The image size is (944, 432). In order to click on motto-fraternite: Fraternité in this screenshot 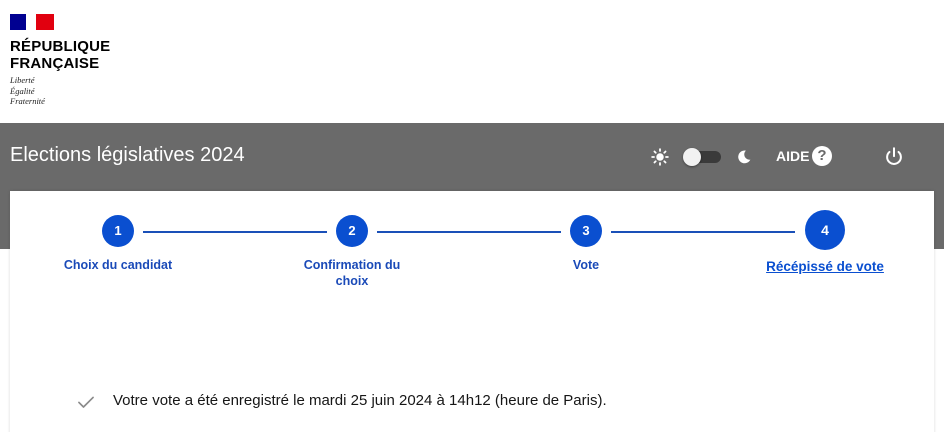, I will do `click(27, 101)`.